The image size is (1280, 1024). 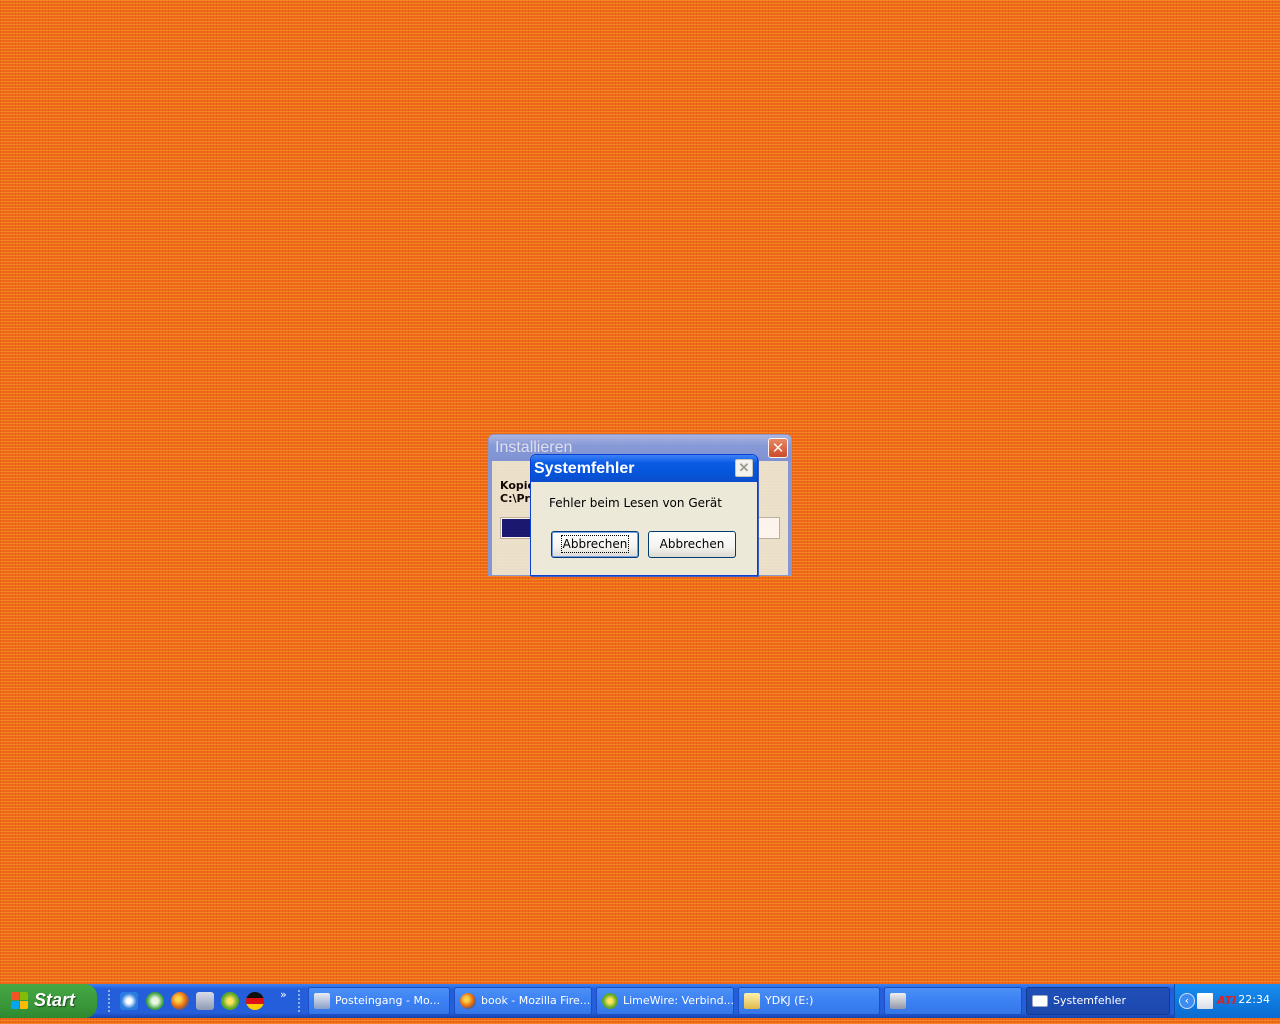 I want to click on task-ydkj: YDKJ (E:), so click(x=809, y=1001).